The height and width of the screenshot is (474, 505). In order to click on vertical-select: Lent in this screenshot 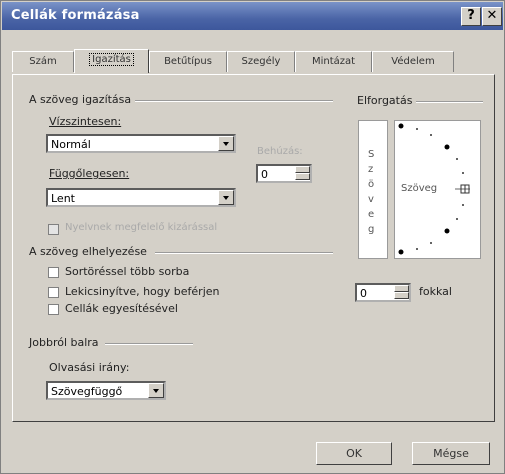, I will do `click(141, 197)`.